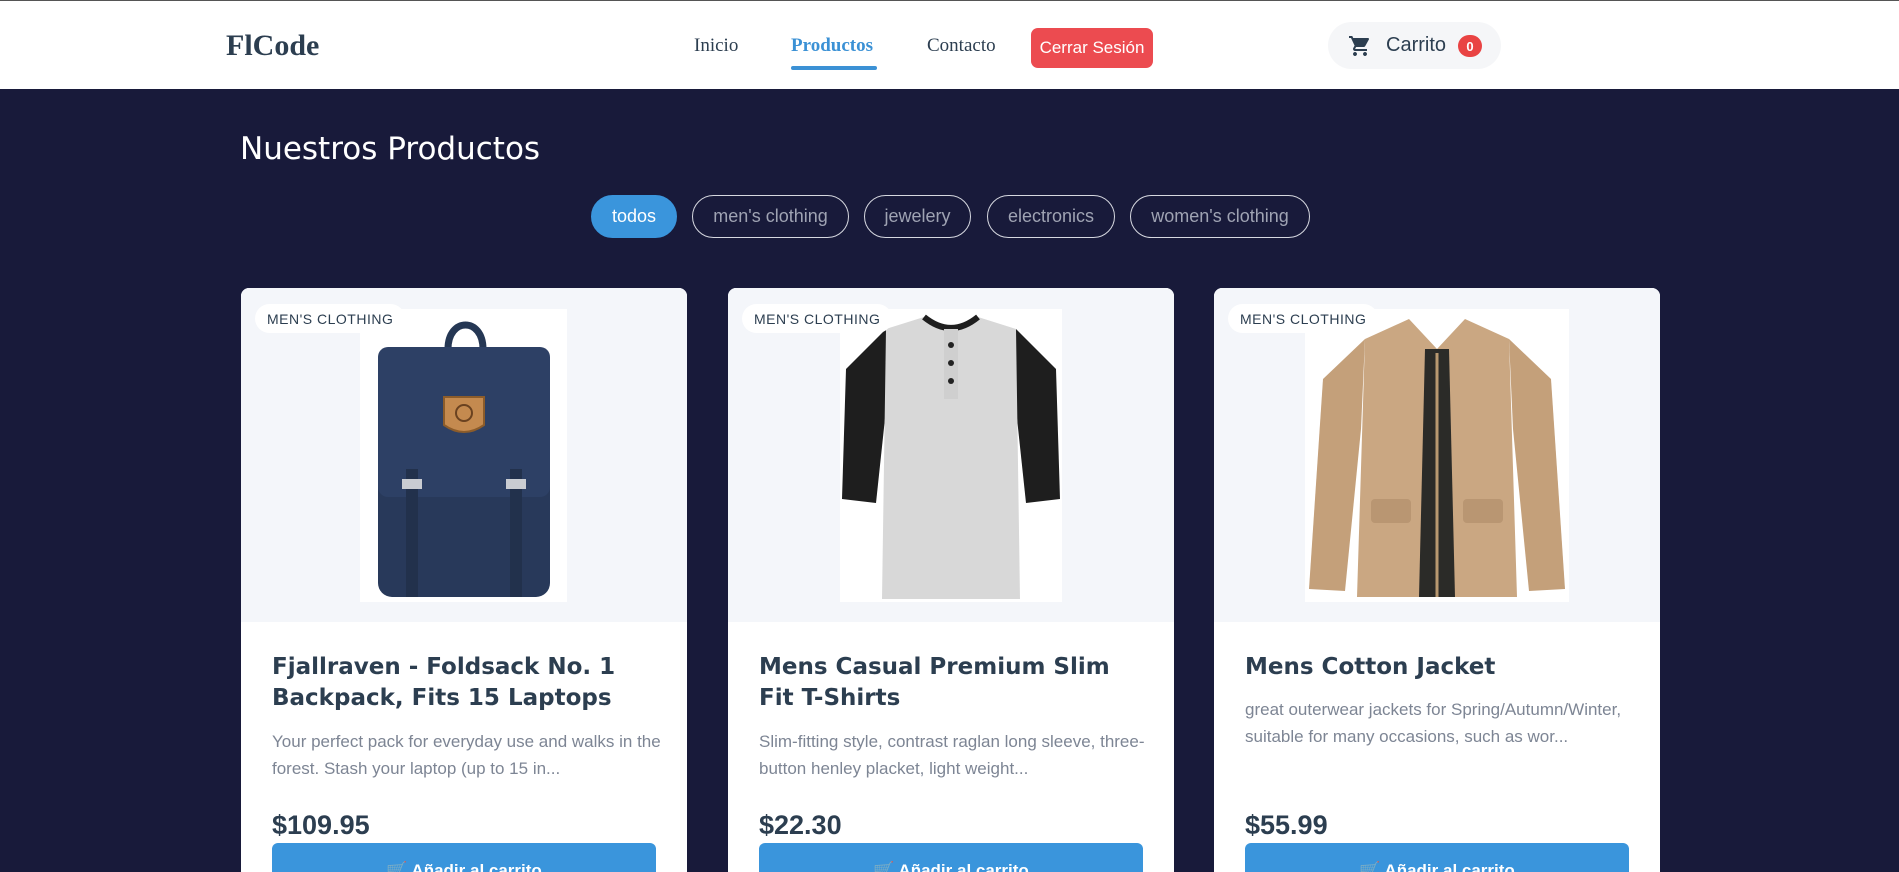 The width and height of the screenshot is (1899, 872). I want to click on filter-womens-clothing: women's clothing, so click(1220, 216).